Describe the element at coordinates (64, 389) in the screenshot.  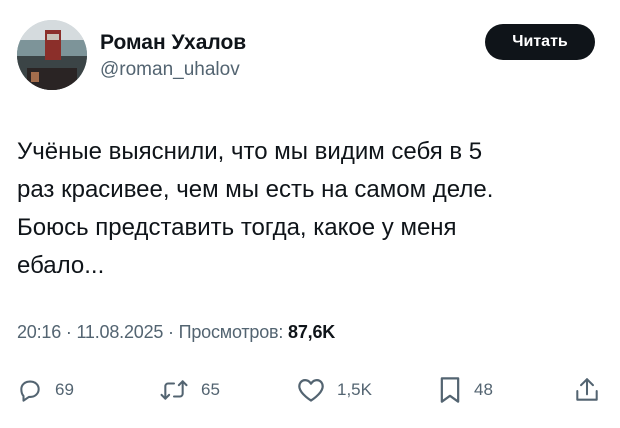
I see `reply-count: 69` at that location.